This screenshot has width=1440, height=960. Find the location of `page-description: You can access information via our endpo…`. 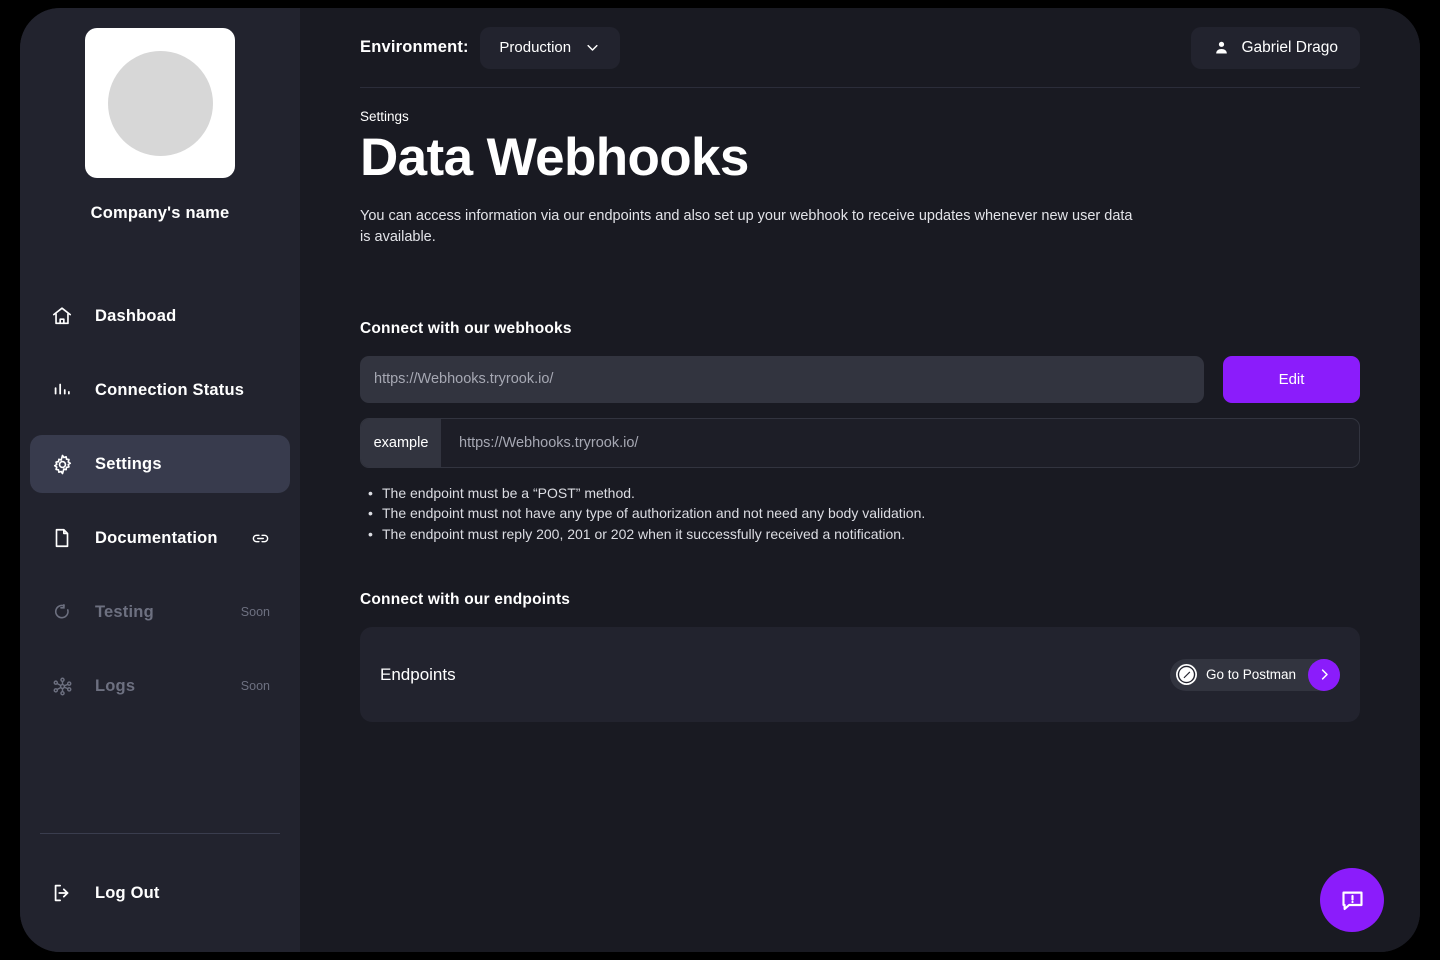

page-description: You can access information via our endpo… is located at coordinates (746, 226).